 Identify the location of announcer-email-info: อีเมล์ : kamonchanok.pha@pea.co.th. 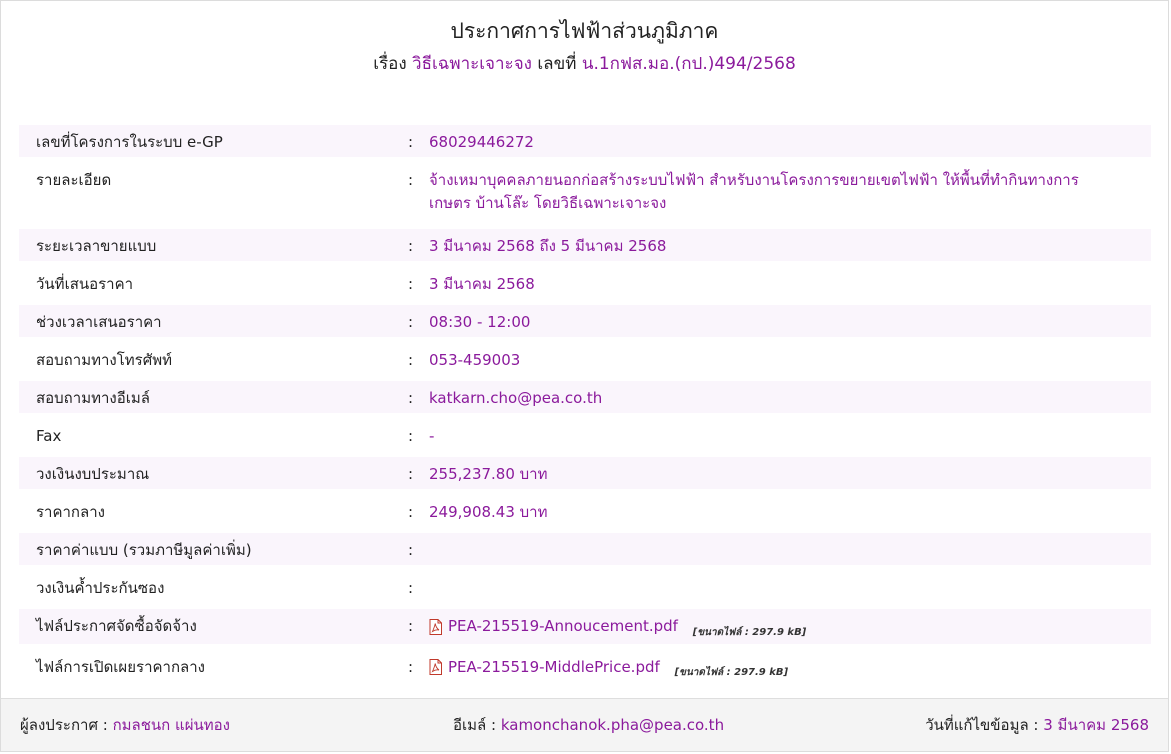
(588, 725).